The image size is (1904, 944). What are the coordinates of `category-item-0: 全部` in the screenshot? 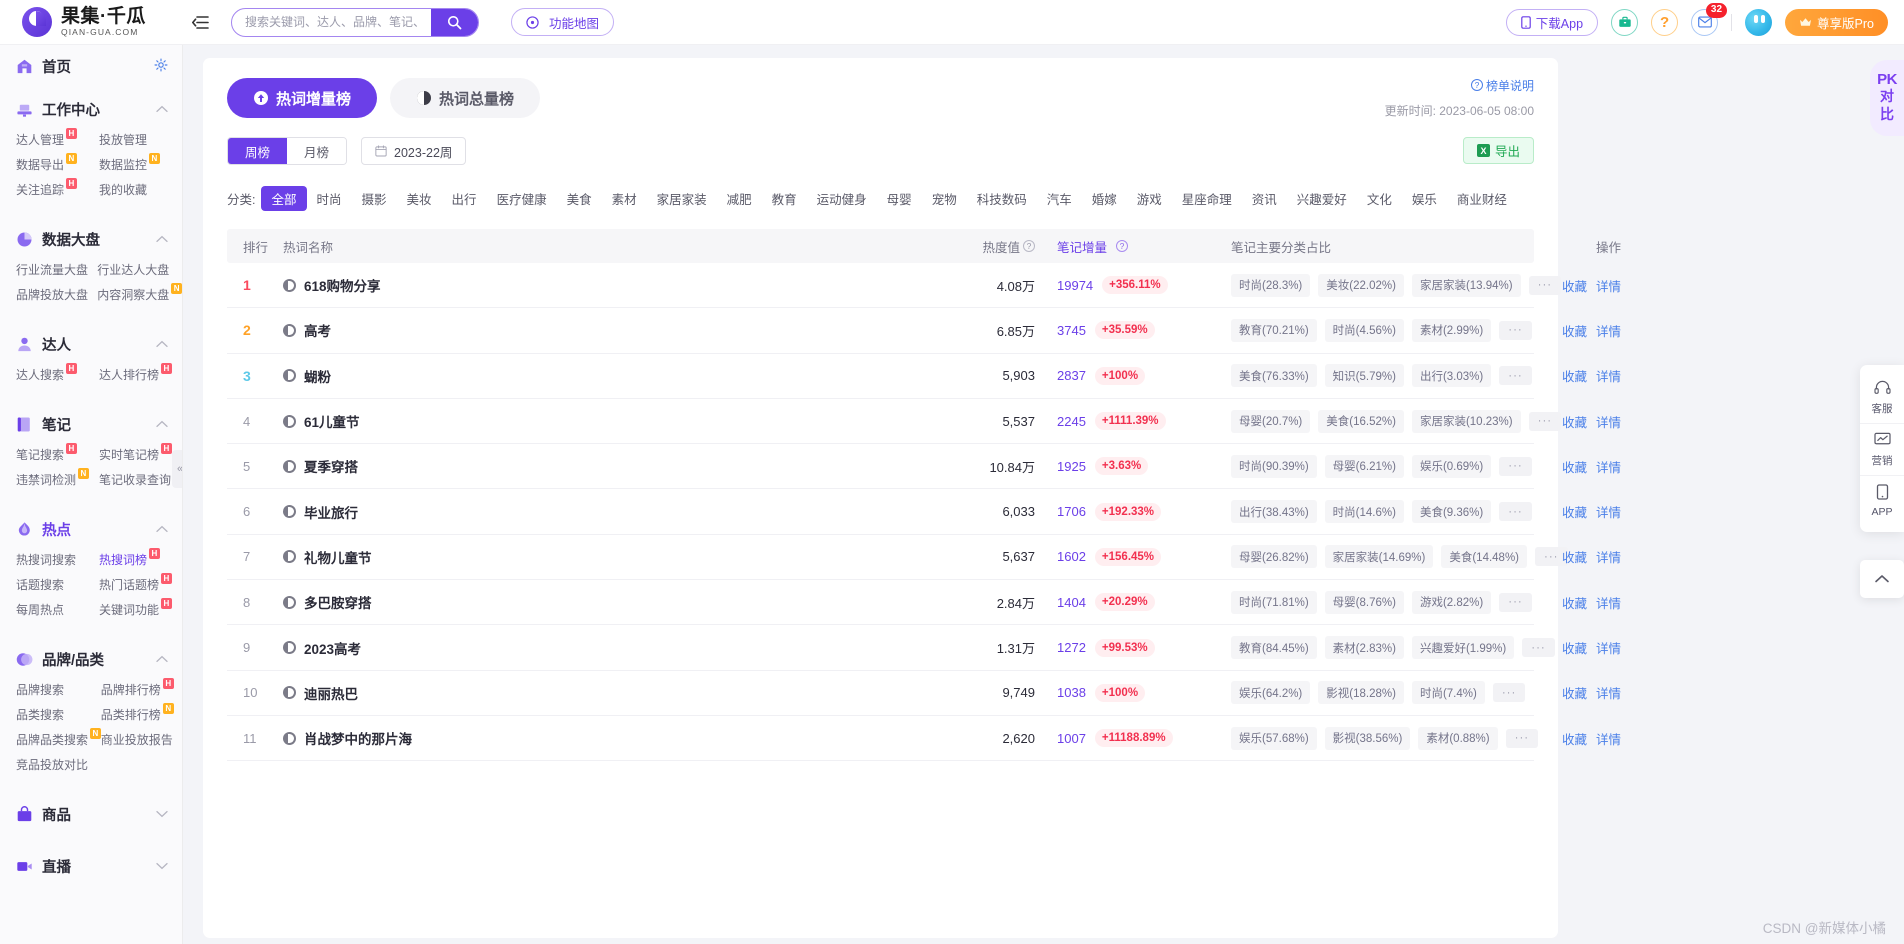 It's located at (284, 198).